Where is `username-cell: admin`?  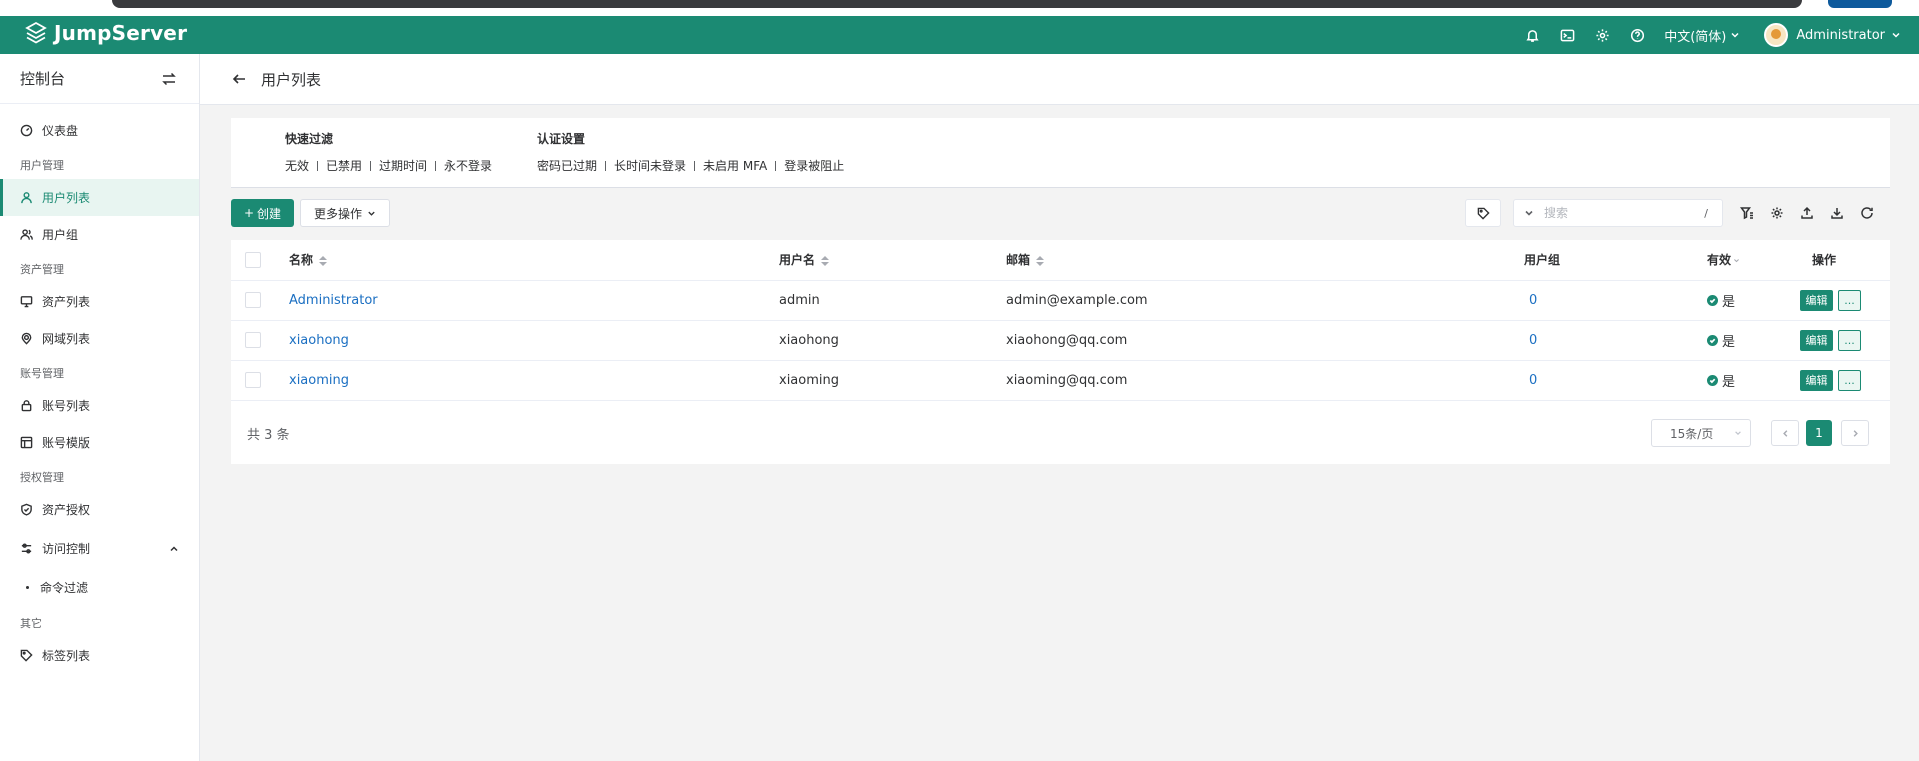
username-cell: admin is located at coordinates (799, 300).